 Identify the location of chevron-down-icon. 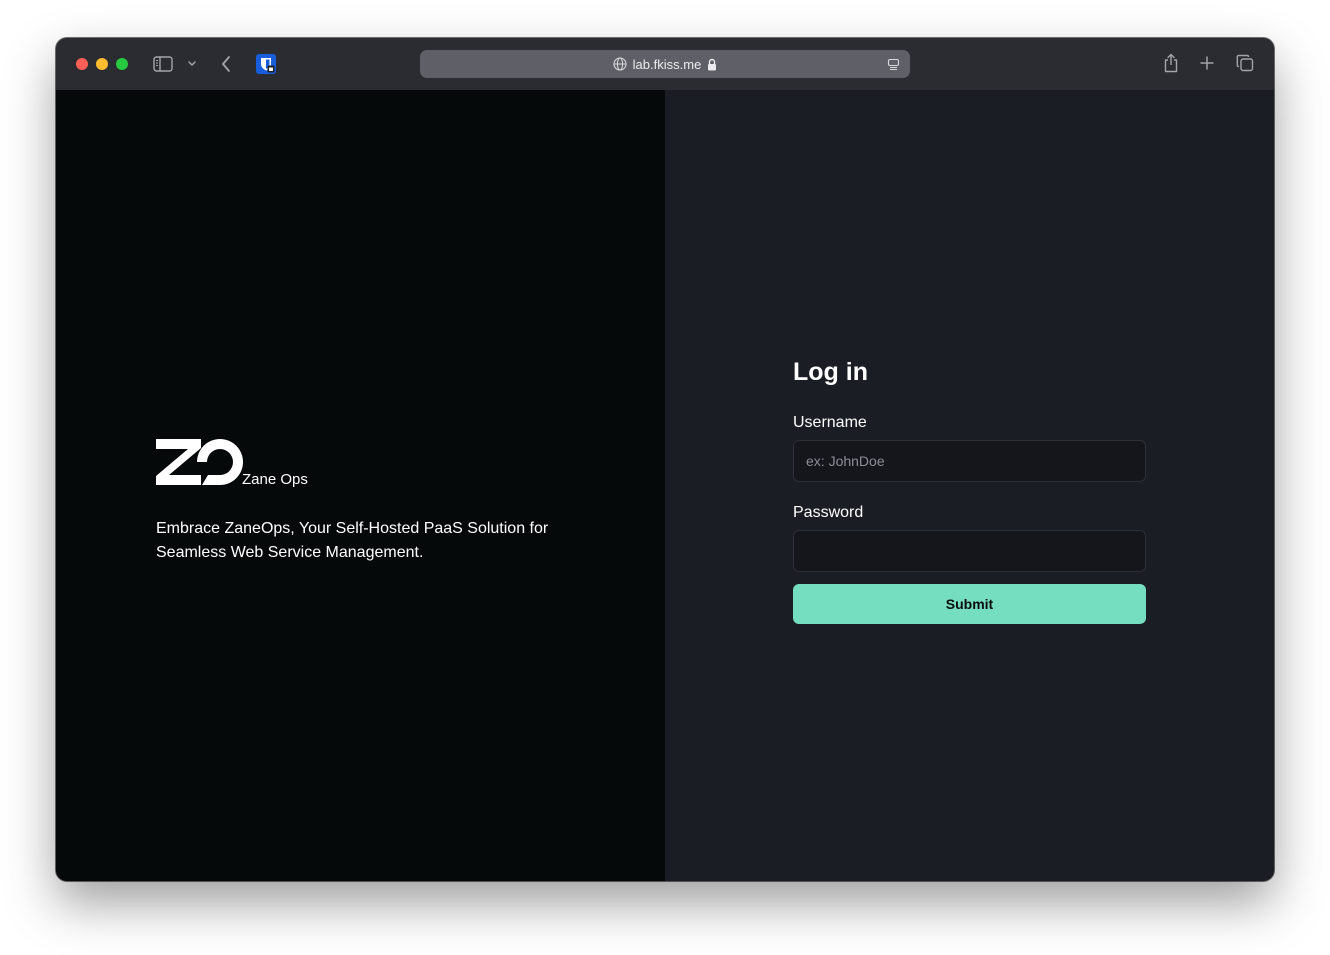
(192, 64).